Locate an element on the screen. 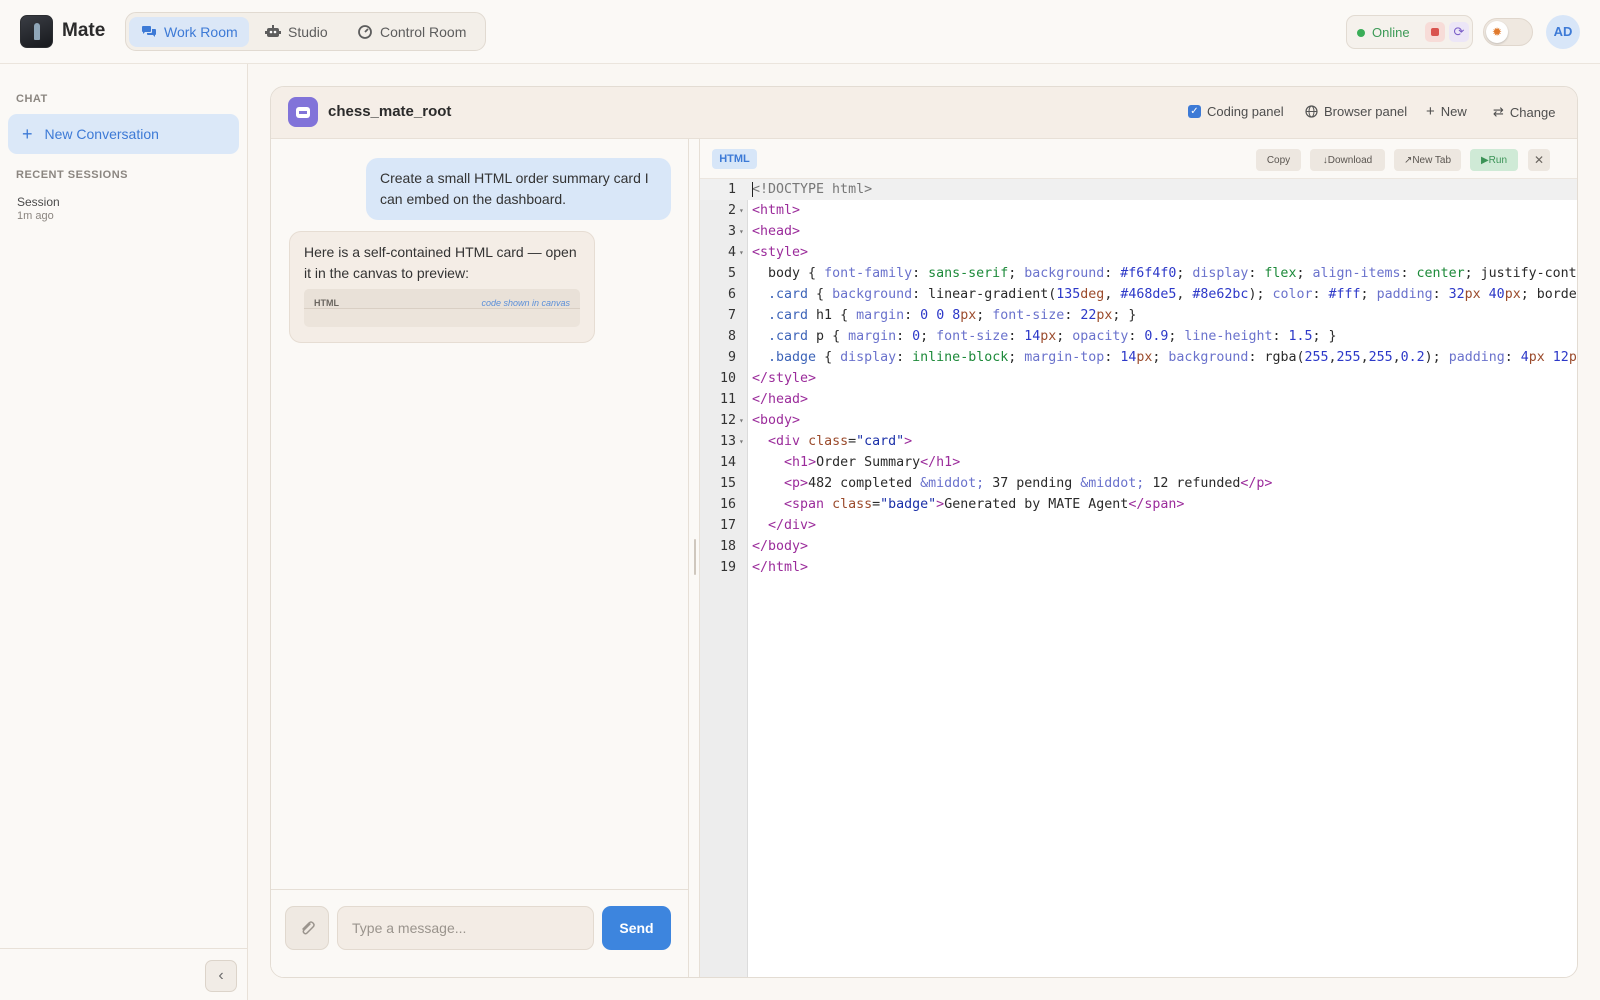 Image resolution: width=1600 pixels, height=1000 pixels. refresh-icon: ⟳ is located at coordinates (1459, 31).